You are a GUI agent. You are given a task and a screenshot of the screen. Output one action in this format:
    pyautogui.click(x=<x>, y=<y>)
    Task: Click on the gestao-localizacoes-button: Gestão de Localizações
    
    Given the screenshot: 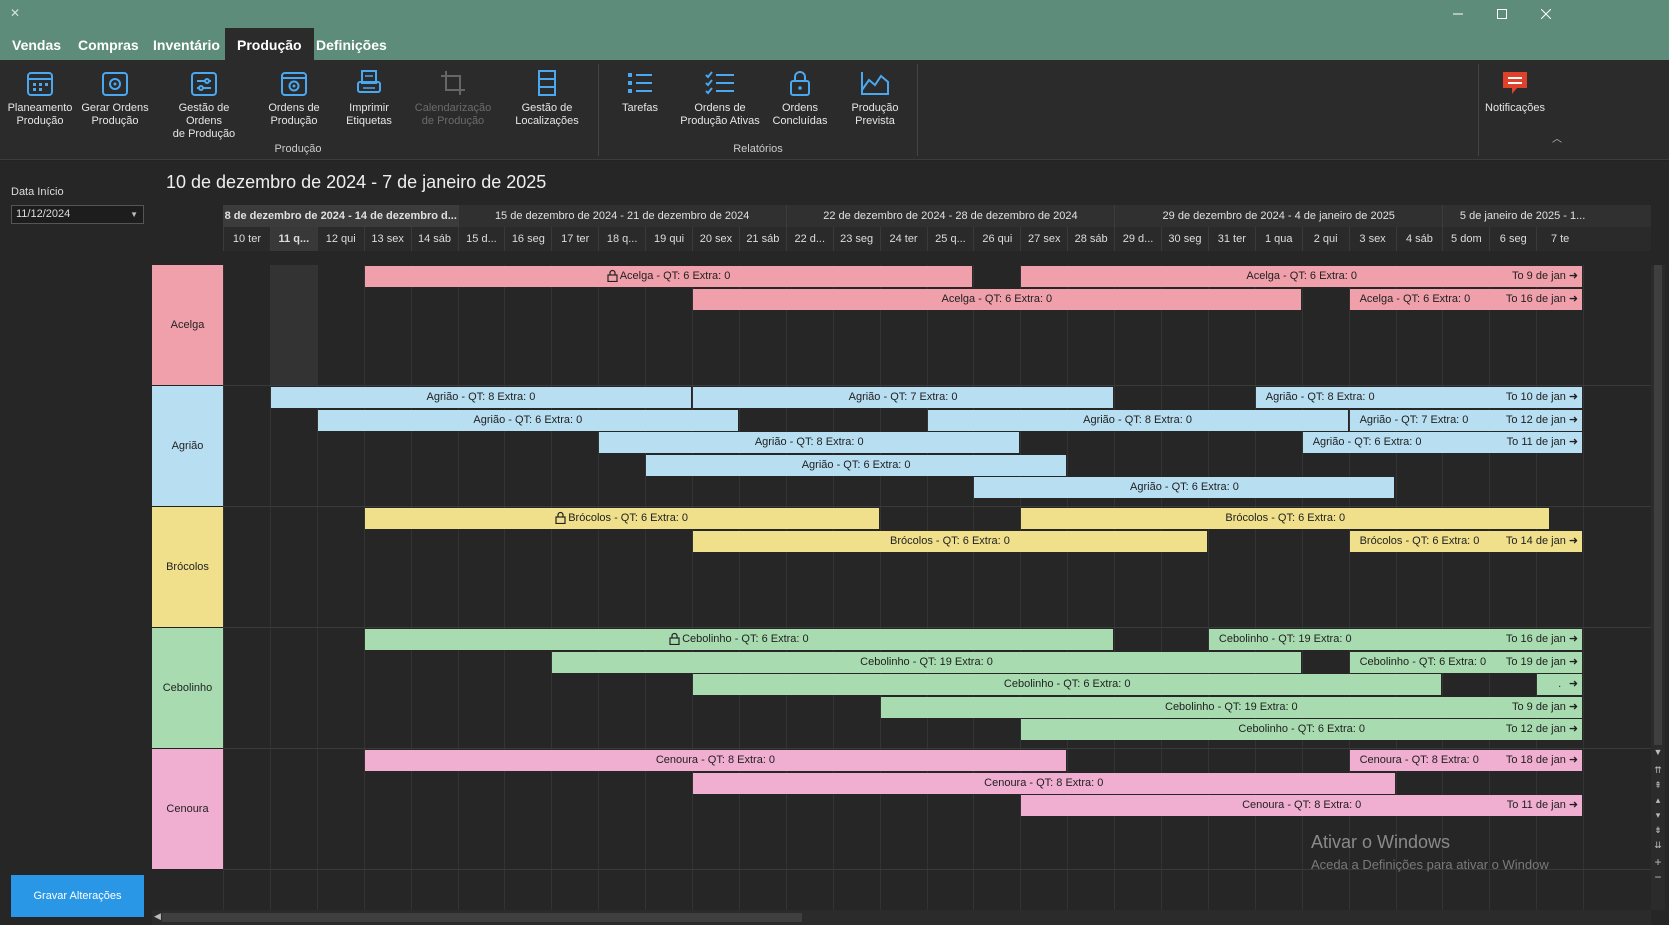 What is the action you would take?
    pyautogui.click(x=547, y=104)
    